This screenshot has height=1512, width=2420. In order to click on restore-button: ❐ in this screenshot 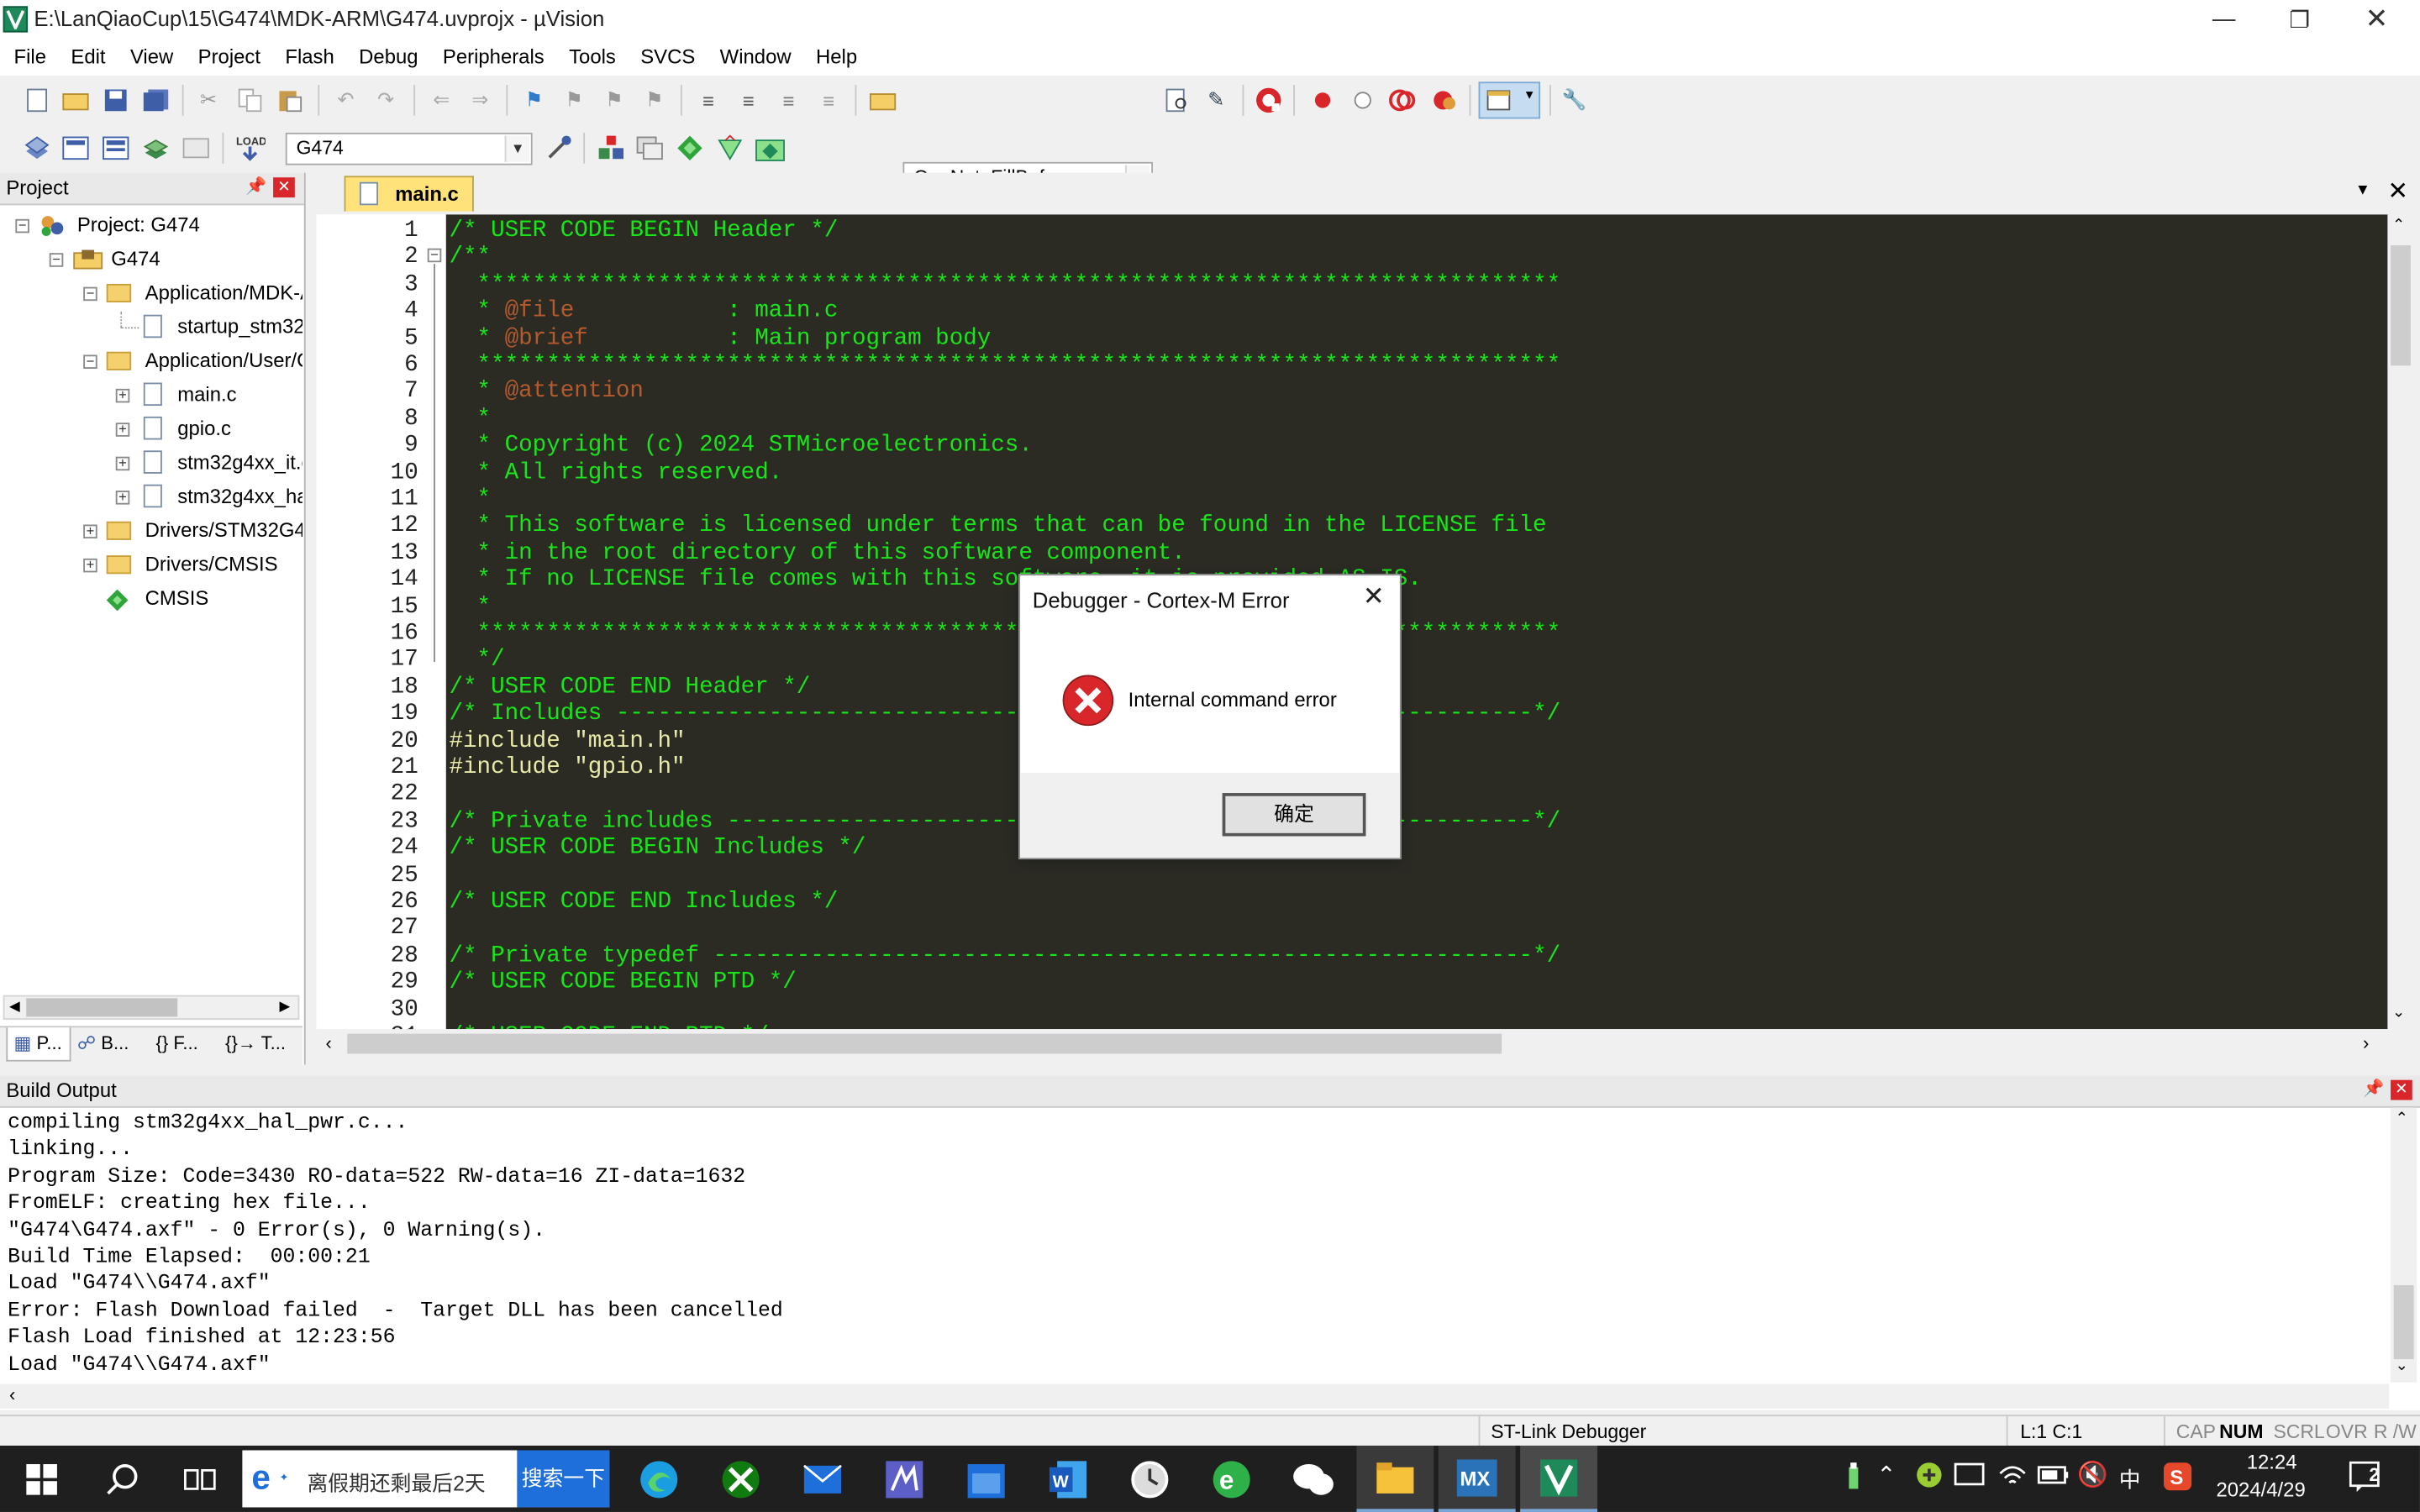, I will do `click(2300, 19)`.